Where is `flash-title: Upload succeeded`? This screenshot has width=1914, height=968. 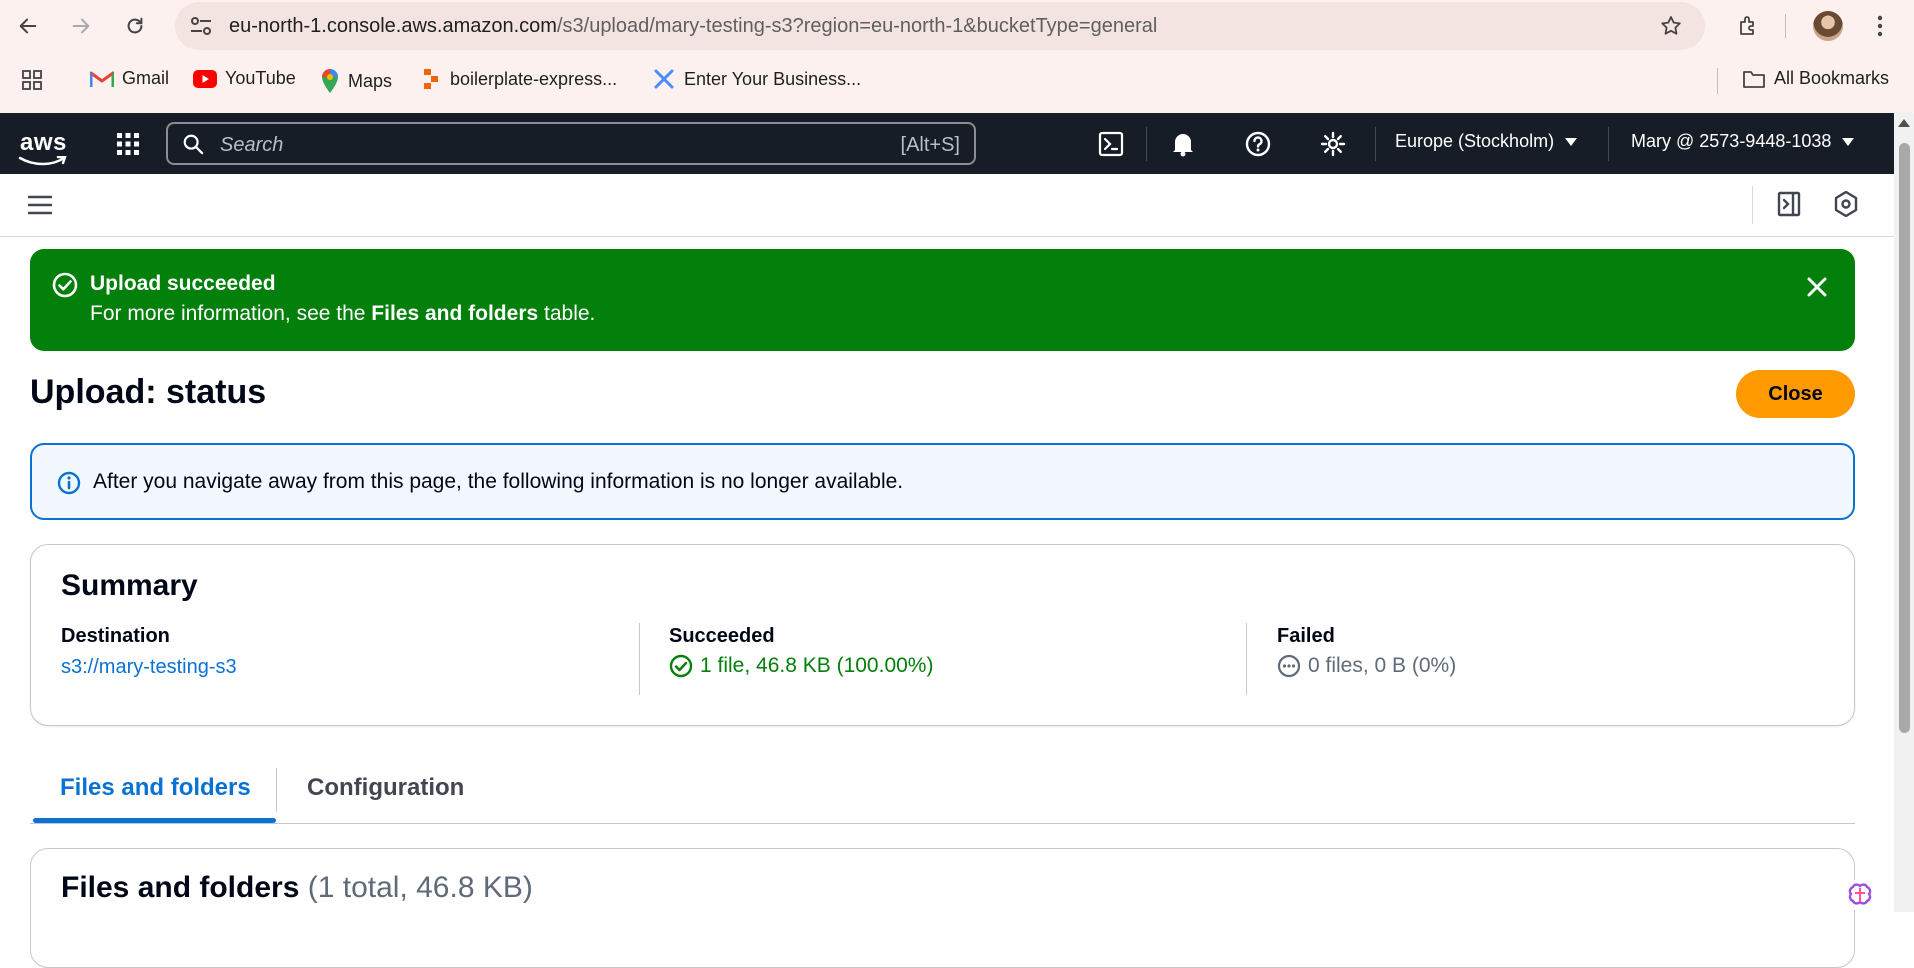
flash-title: Upload succeeded is located at coordinates (183, 283).